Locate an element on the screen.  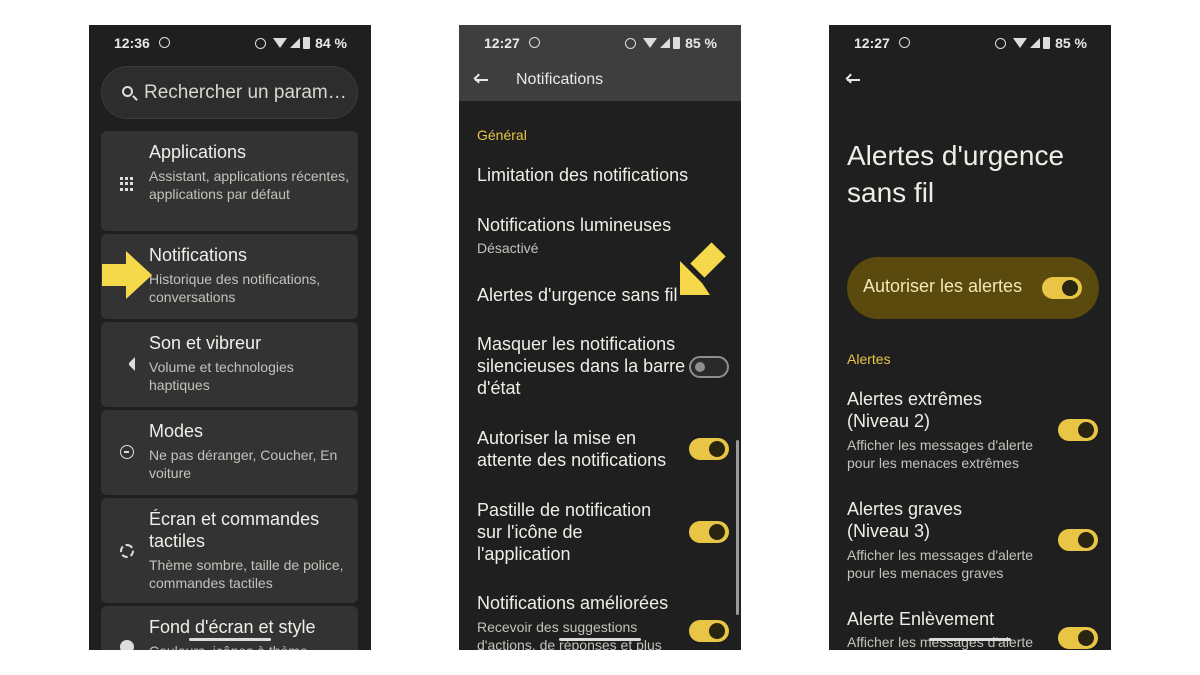
item-title: Alertes extrêmes (Niveau 2) is located at coordinates (915, 410).